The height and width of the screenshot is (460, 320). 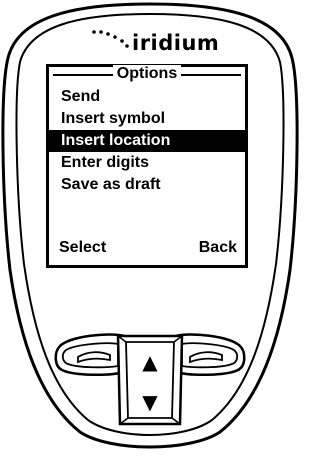 What do you see at coordinates (150, 402) in the screenshot?
I see `down-arrow-icon: ▼` at bounding box center [150, 402].